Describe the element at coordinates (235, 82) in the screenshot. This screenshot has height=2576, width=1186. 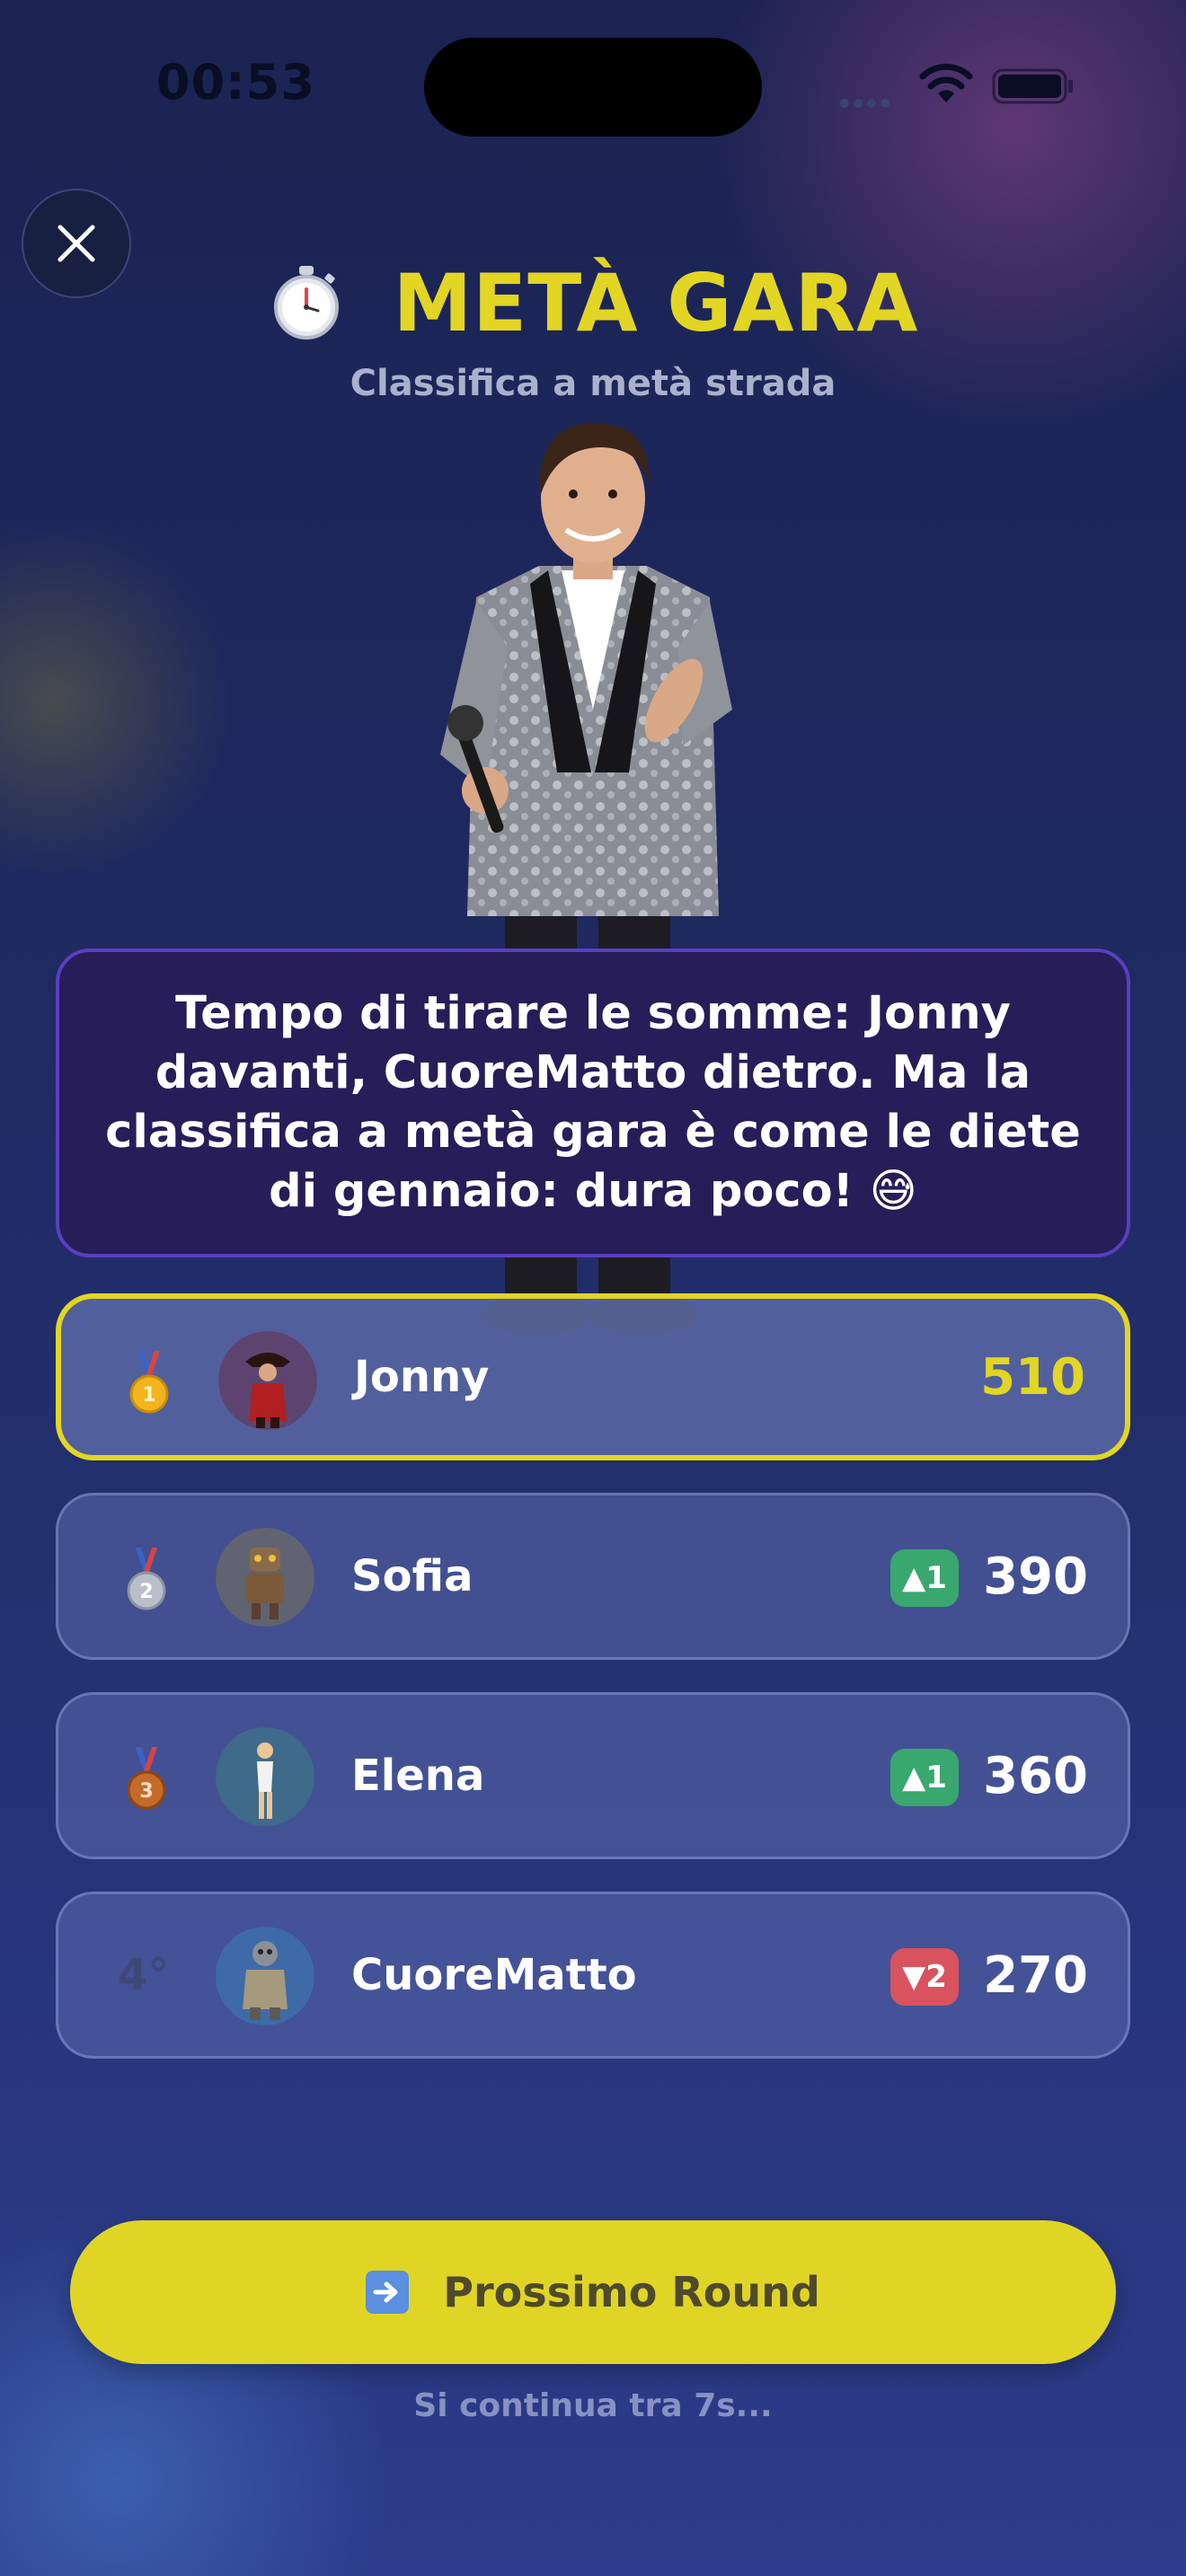
I see `status-time: 00:53` at that location.